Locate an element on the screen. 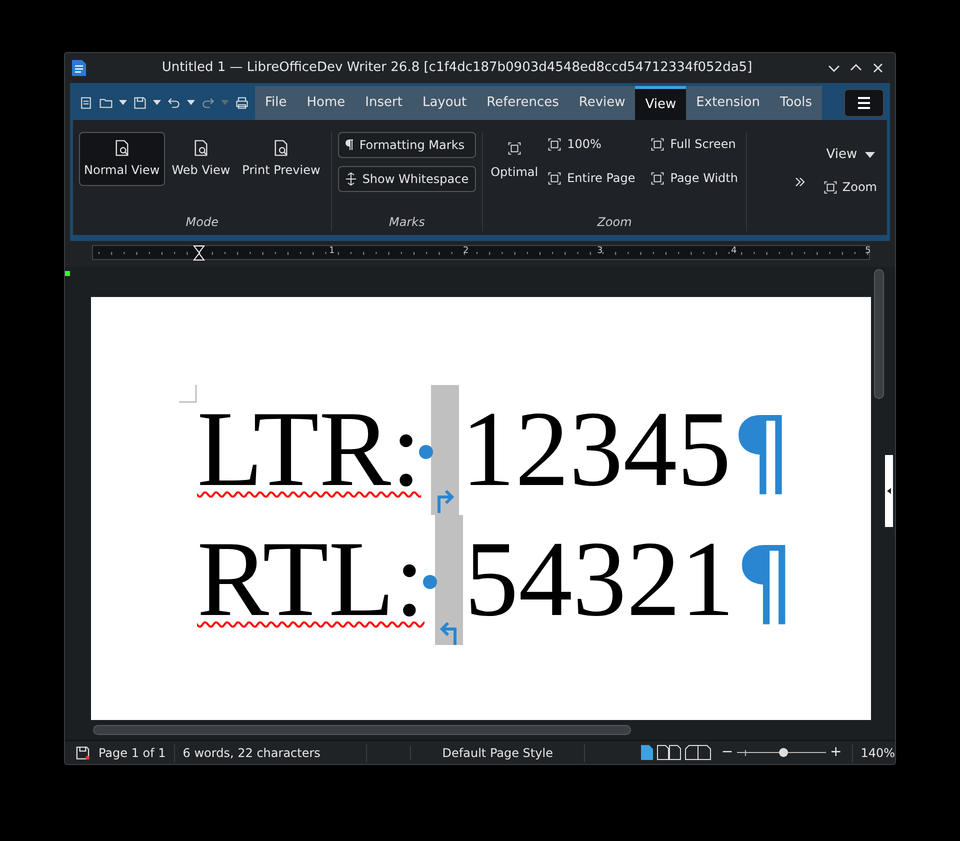  menu-tab: File is located at coordinates (276, 103).